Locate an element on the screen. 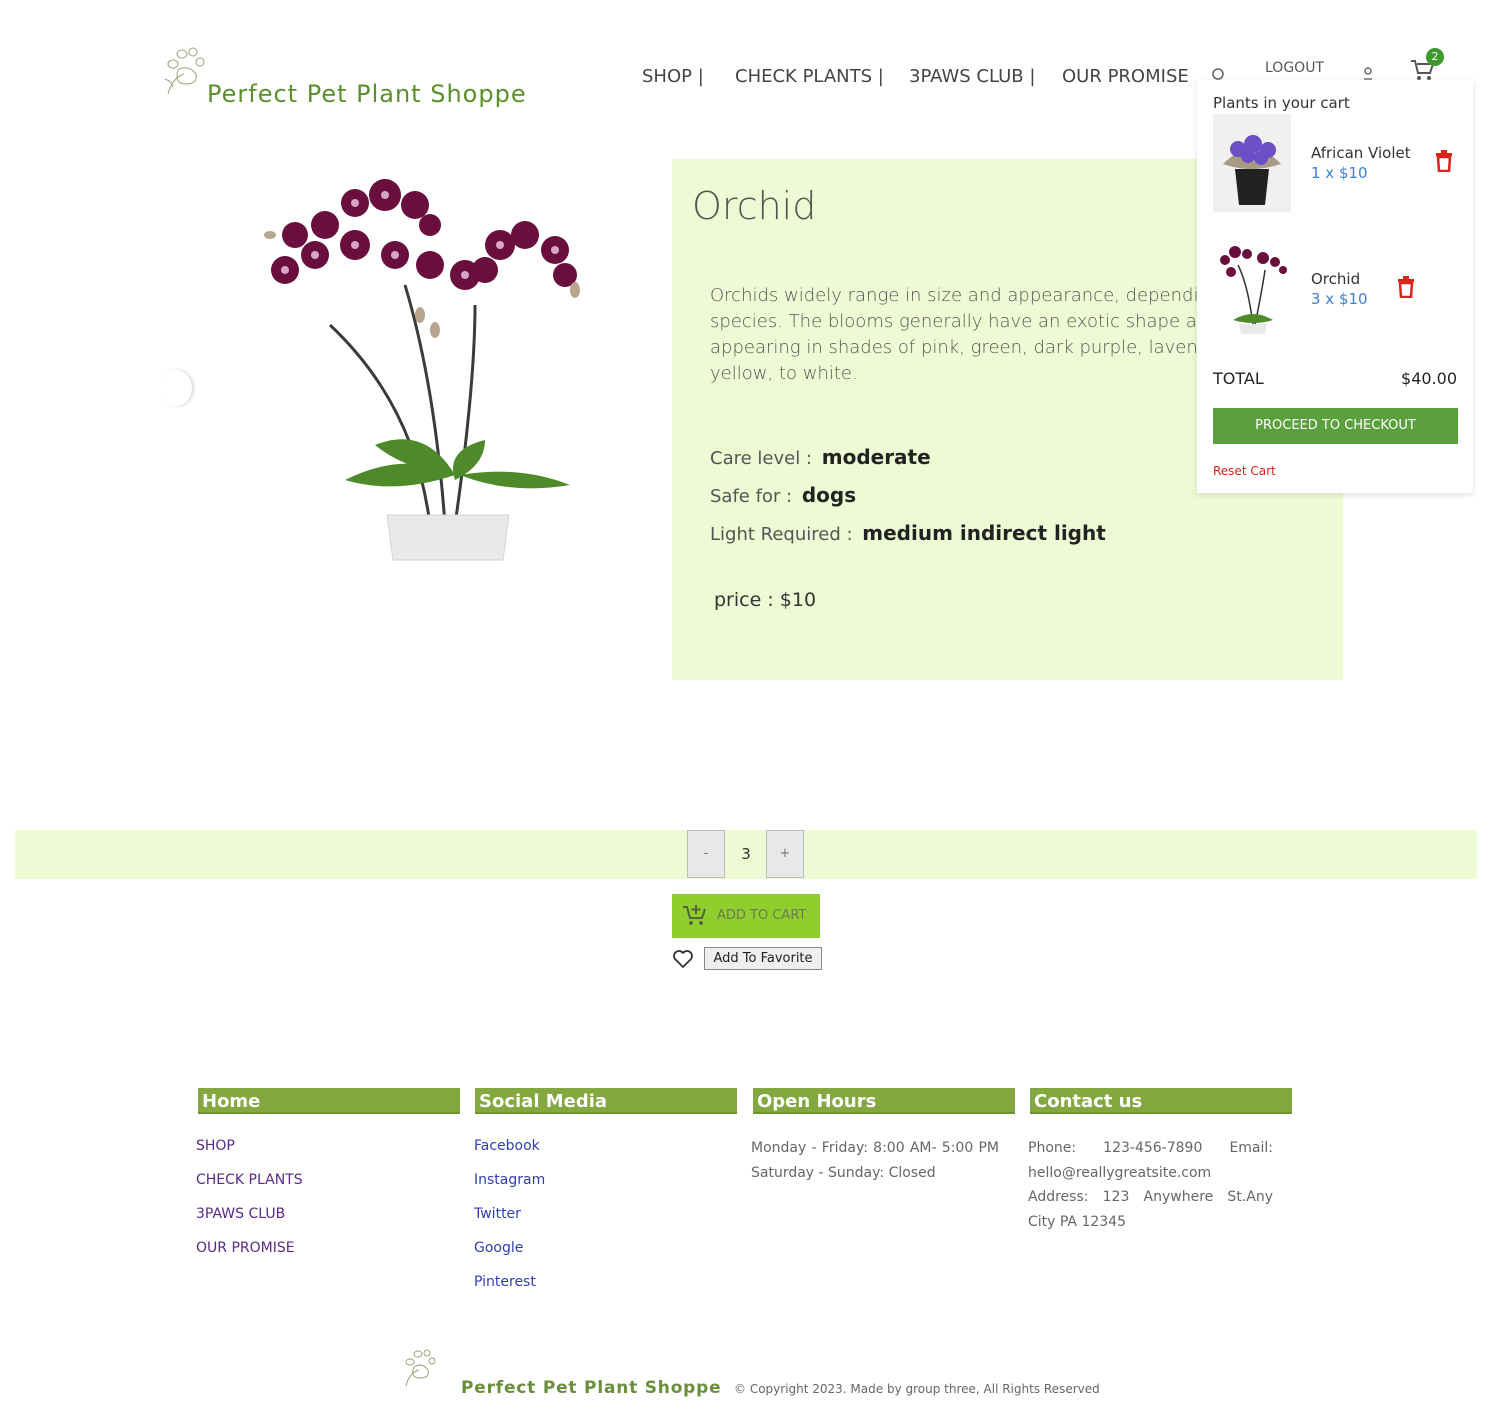  cart-item-quantity: 1 x $10 is located at coordinates (1339, 173).